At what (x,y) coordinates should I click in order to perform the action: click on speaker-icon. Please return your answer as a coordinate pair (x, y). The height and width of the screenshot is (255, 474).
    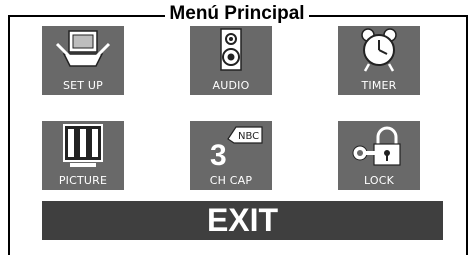
    Looking at the image, I should click on (231, 49).